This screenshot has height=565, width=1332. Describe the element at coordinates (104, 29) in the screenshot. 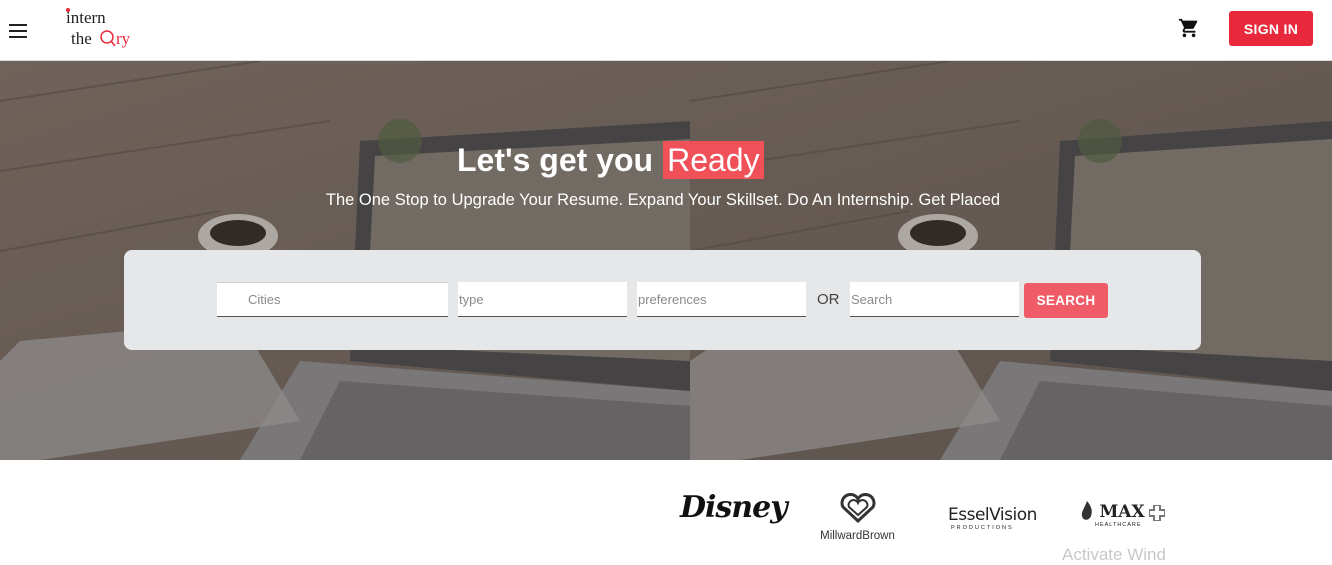

I see `intern-theory-logo: intern the ry` at that location.